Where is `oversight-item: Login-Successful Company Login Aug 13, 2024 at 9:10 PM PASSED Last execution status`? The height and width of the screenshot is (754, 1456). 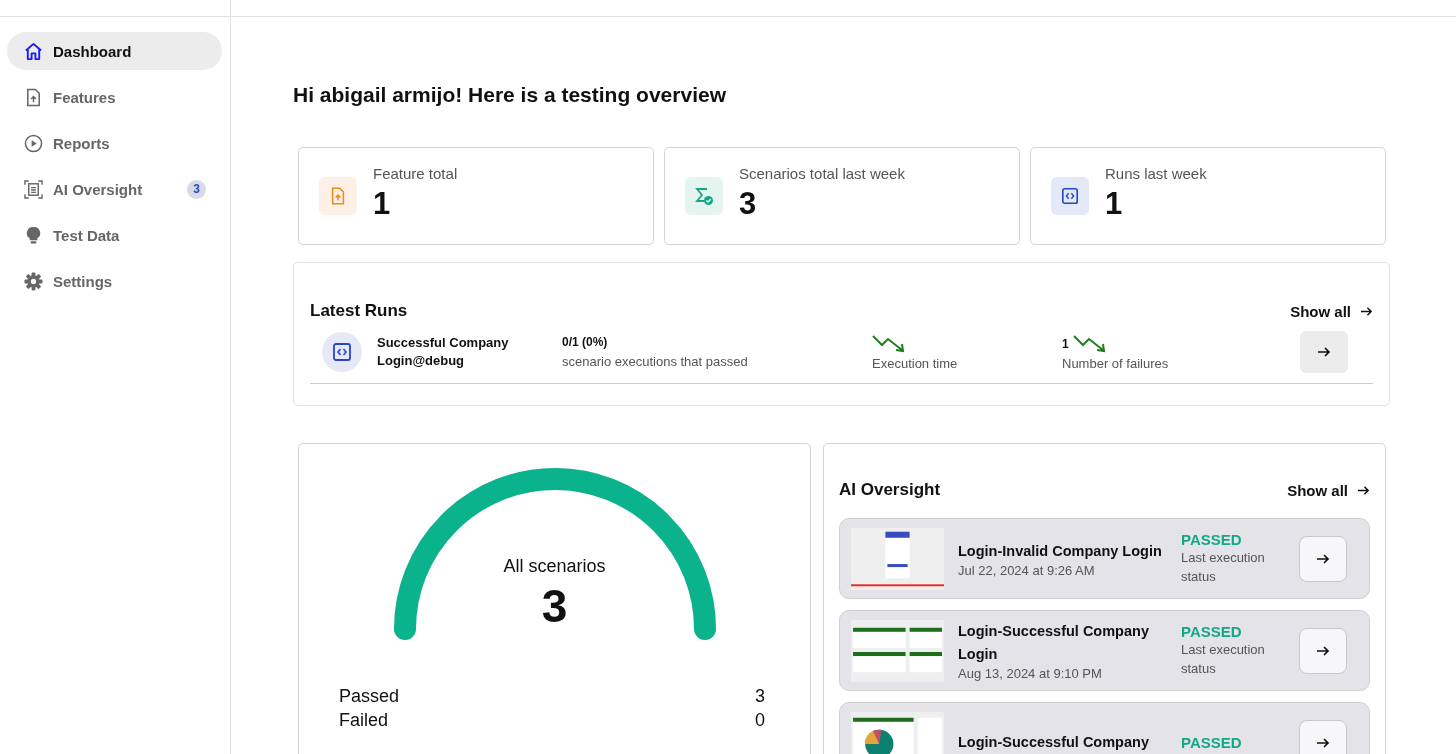 oversight-item: Login-Successful Company Login Aug 13, 2024 at 9:10 PM PASSED Last execution status is located at coordinates (1104, 650).